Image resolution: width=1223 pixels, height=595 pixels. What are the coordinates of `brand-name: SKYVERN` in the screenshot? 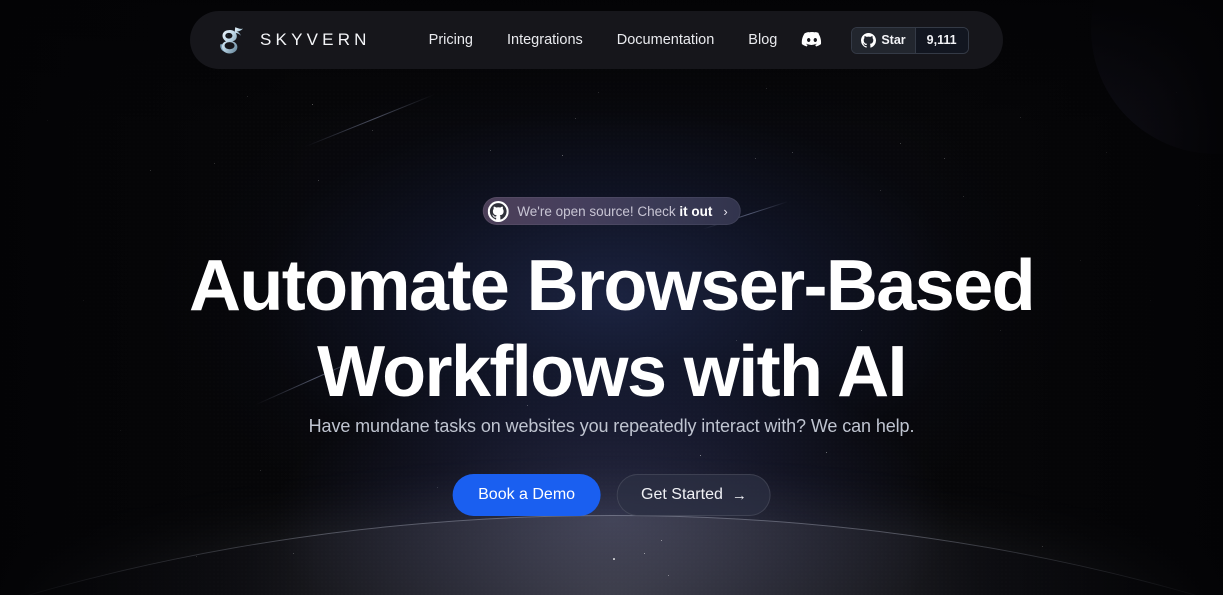 It's located at (315, 39).